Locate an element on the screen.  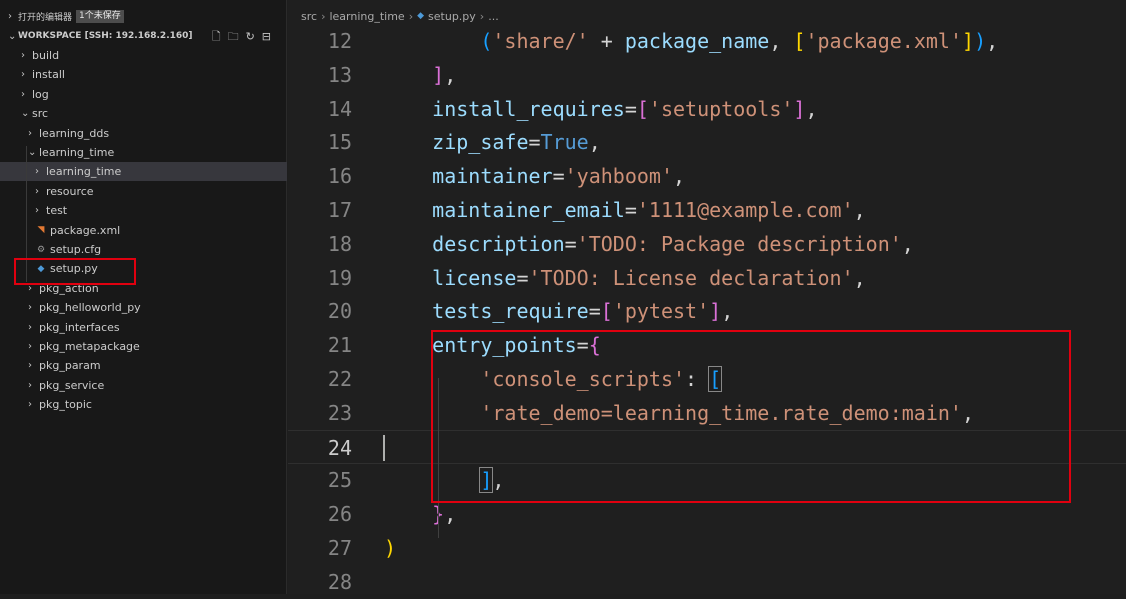
code-line: 25 ], is located at coordinates (707, 480).